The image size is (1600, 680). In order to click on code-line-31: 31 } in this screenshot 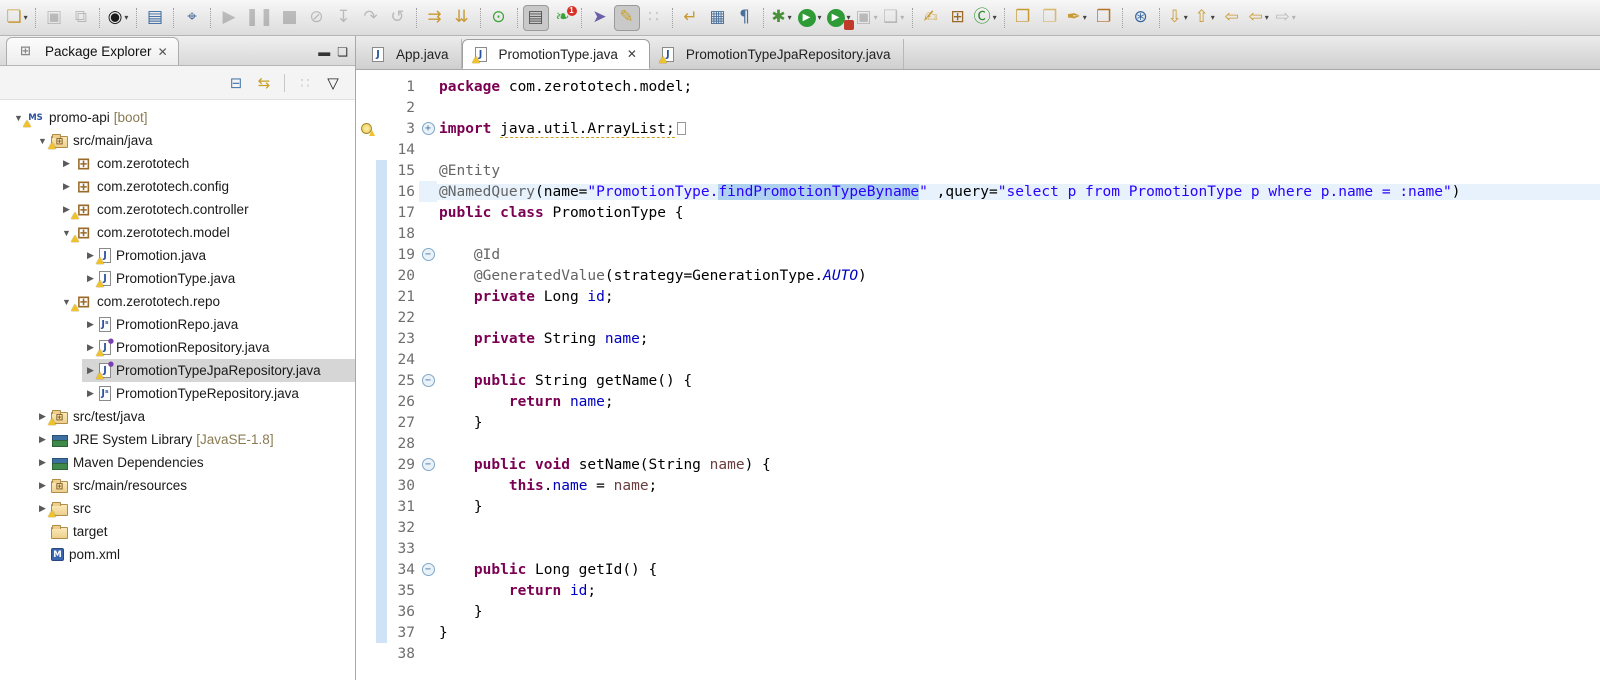, I will do `click(978, 506)`.